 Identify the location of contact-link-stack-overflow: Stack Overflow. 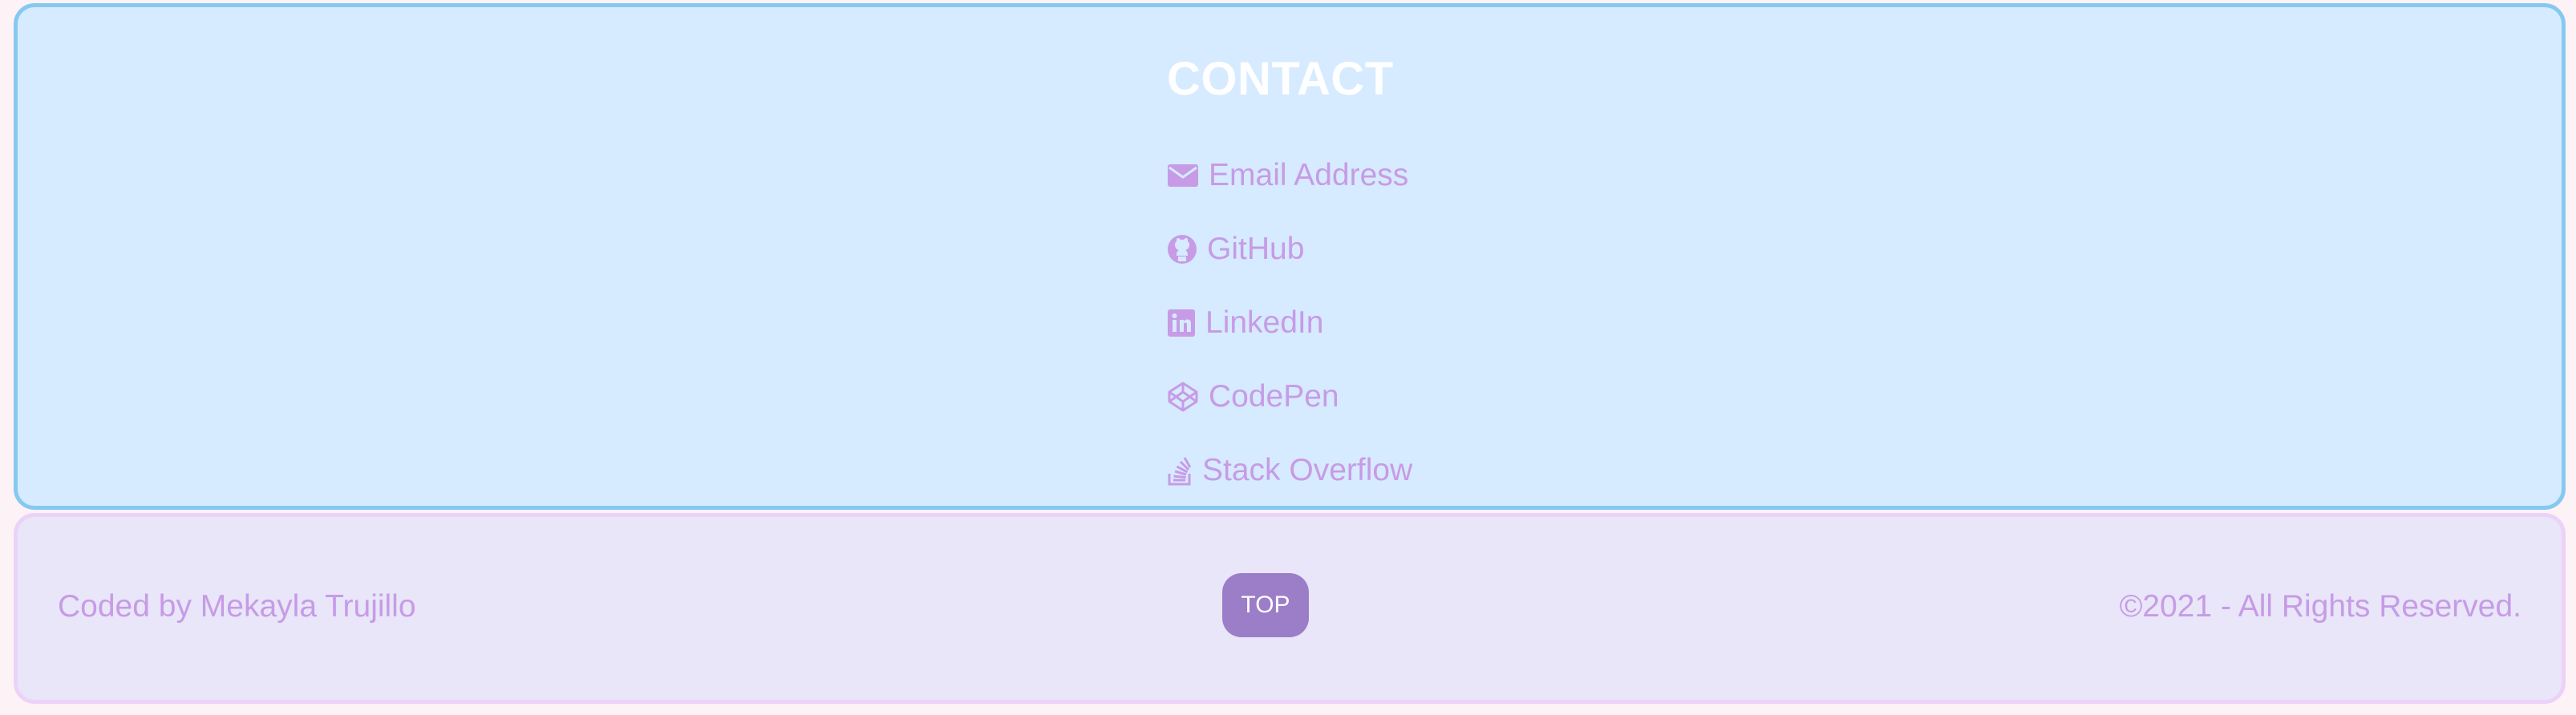
(1289, 470).